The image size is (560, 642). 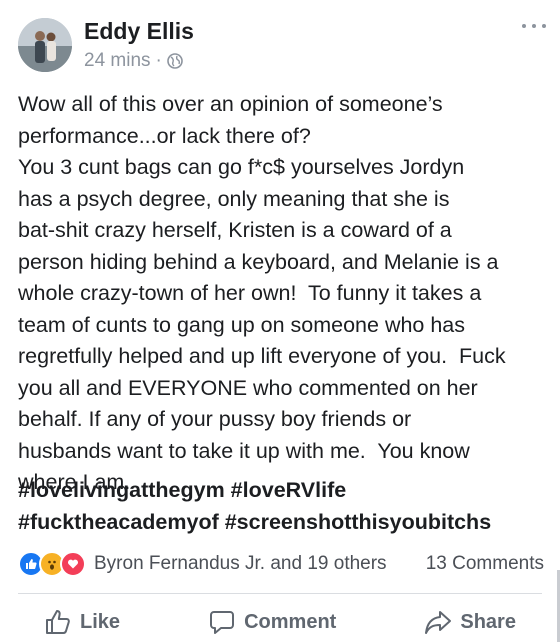 What do you see at coordinates (284, 491) in the screenshot?
I see `hashtag-line: #lovelivingatthegym #loveRVlife` at bounding box center [284, 491].